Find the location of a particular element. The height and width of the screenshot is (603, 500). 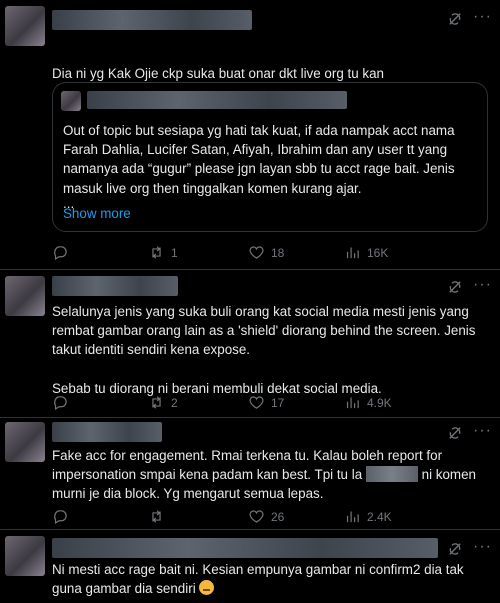

action-bar: 26 2.4K is located at coordinates (272, 518).